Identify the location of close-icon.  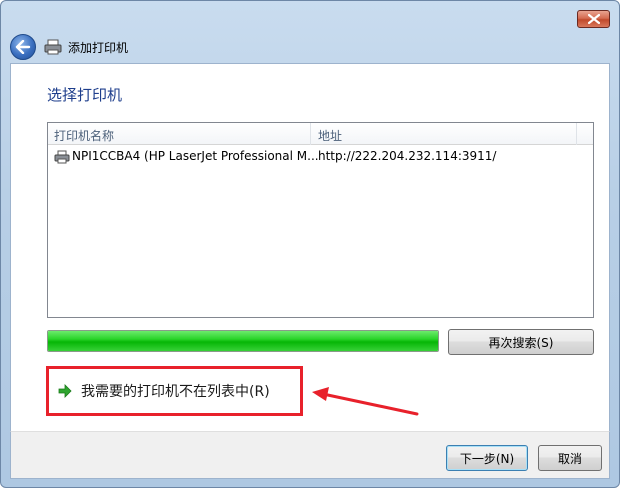
(593, 19).